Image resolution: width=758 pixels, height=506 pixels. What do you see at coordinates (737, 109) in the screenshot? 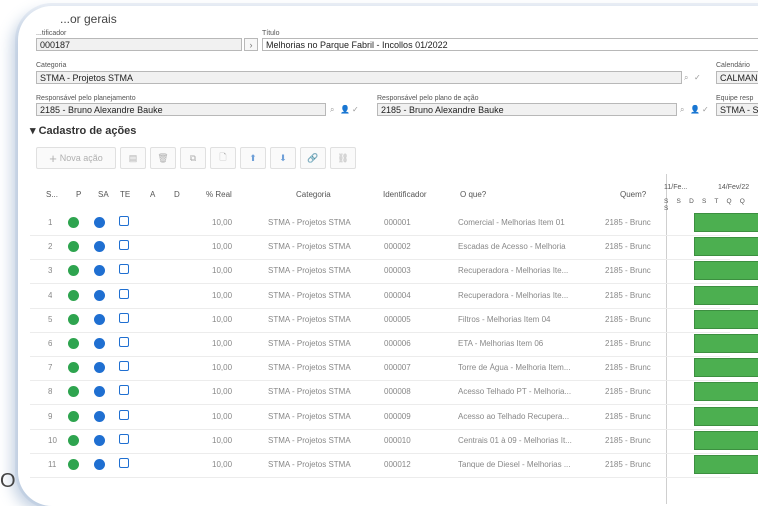
I see `equipe-field: STMA - S` at bounding box center [737, 109].